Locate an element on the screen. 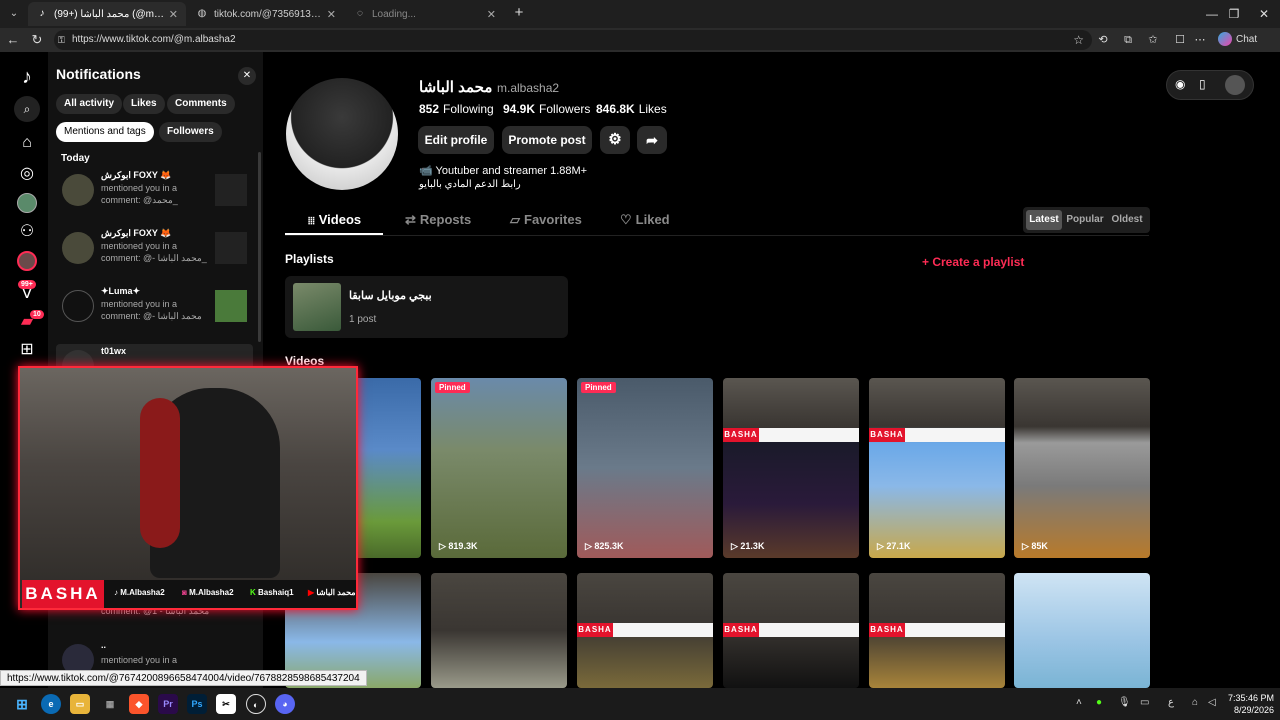  copilot-chat-button: Chat is located at coordinates (1237, 40).